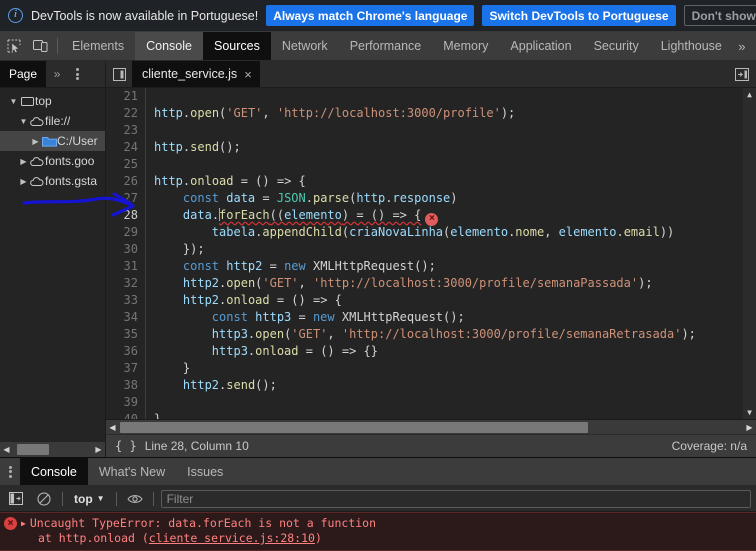 The image size is (756, 551). What do you see at coordinates (16, 499) in the screenshot?
I see `console-sidebar-icon` at bounding box center [16, 499].